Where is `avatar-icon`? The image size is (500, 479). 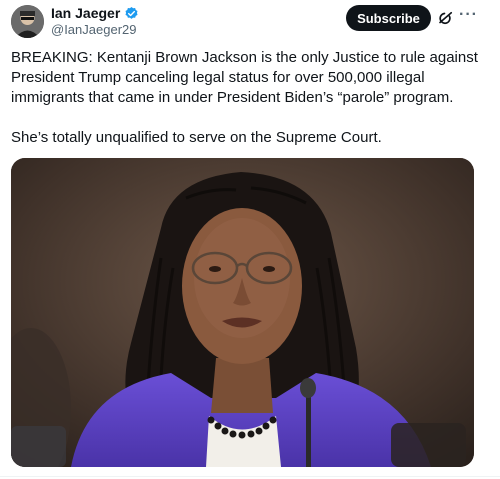 avatar-icon is located at coordinates (27, 21).